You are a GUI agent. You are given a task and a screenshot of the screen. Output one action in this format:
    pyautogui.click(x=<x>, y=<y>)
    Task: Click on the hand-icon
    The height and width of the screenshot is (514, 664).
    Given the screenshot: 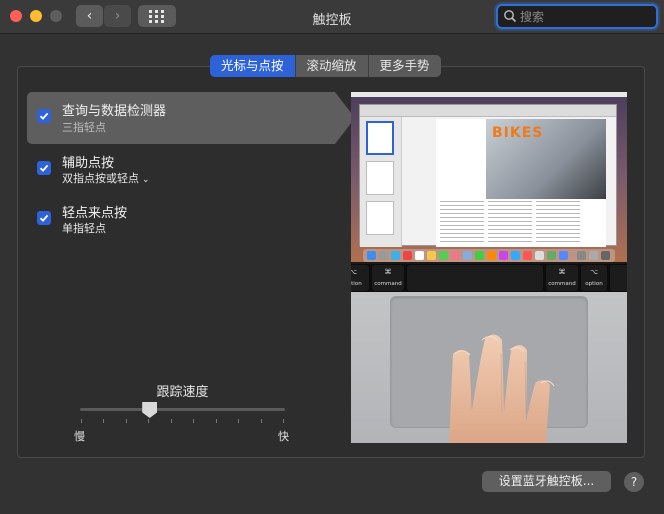 What is the action you would take?
    pyautogui.click(x=502, y=388)
    